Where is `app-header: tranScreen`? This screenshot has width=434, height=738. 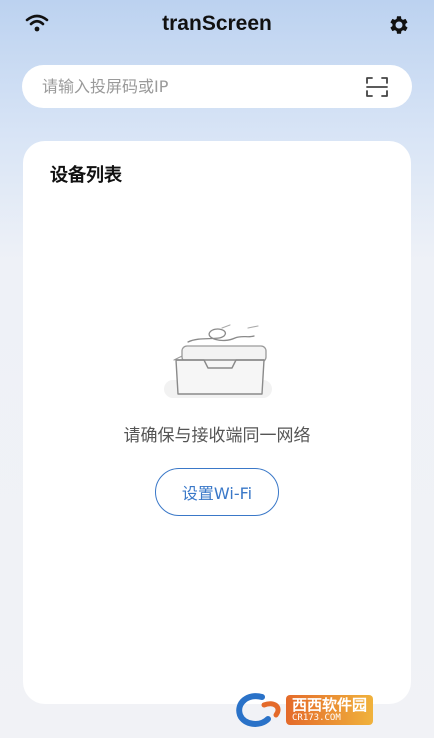 app-header: tranScreen is located at coordinates (217, 25).